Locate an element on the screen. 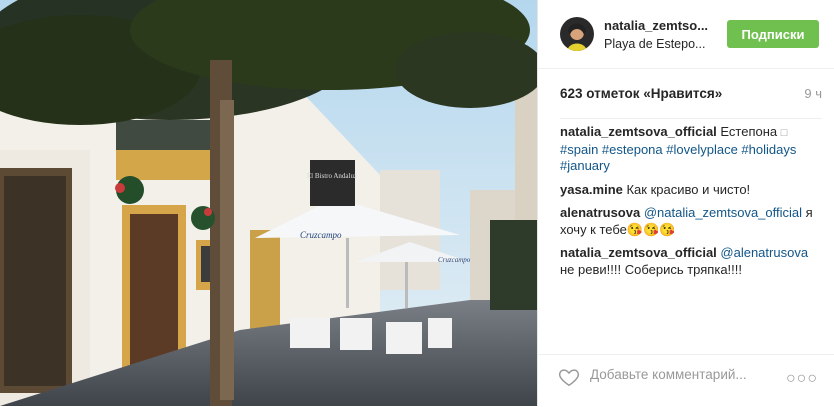  more-options-icon: ○○○ is located at coordinates (802, 379).